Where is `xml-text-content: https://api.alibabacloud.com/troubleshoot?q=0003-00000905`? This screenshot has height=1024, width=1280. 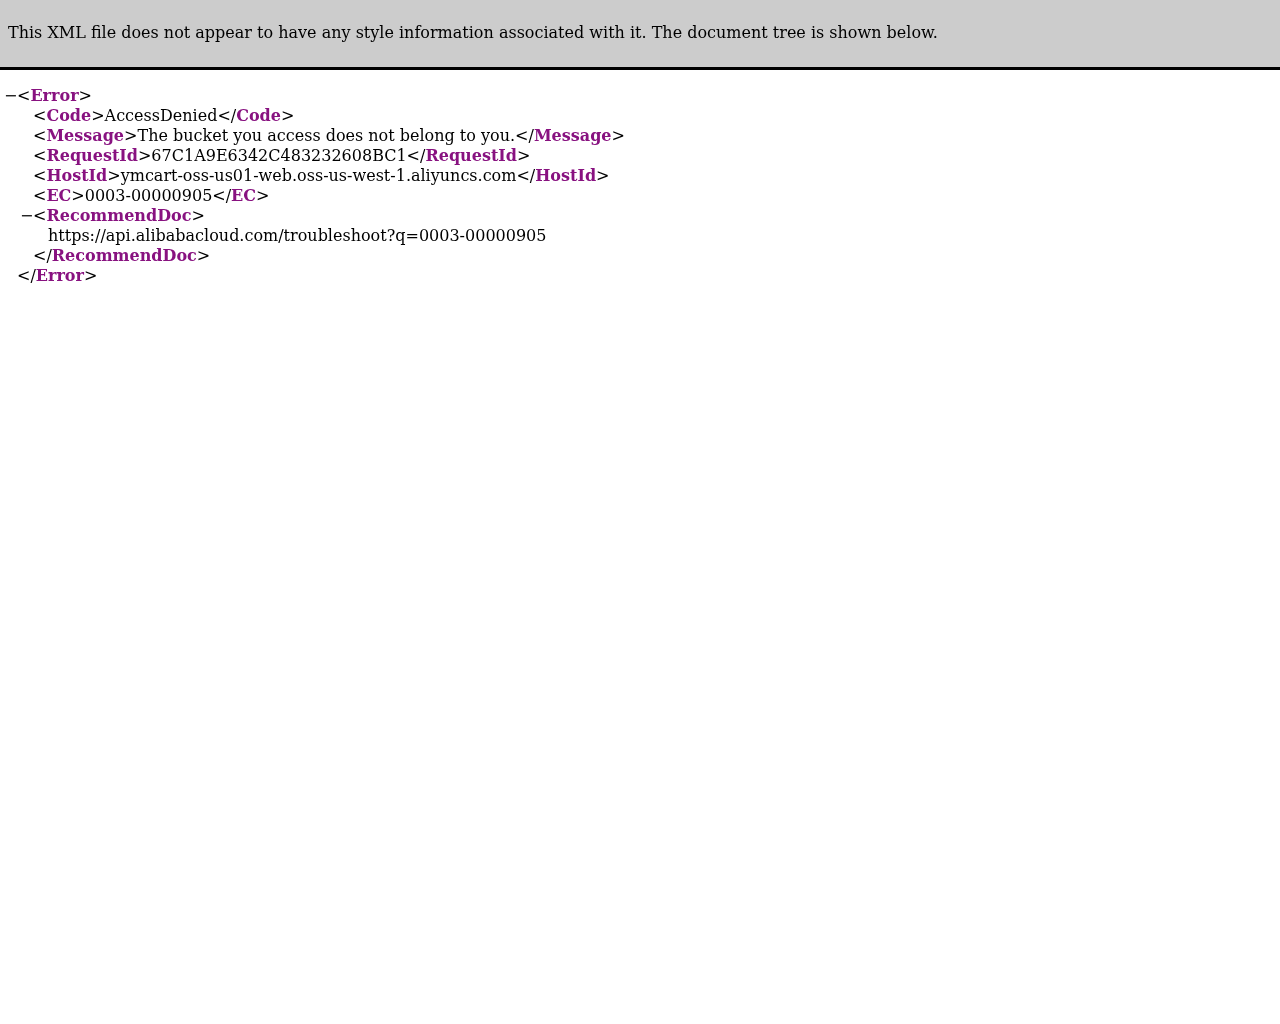
xml-text-content: https://api.alibabacloud.com/troubleshoot?q=0003-00000905 is located at coordinates (297, 235).